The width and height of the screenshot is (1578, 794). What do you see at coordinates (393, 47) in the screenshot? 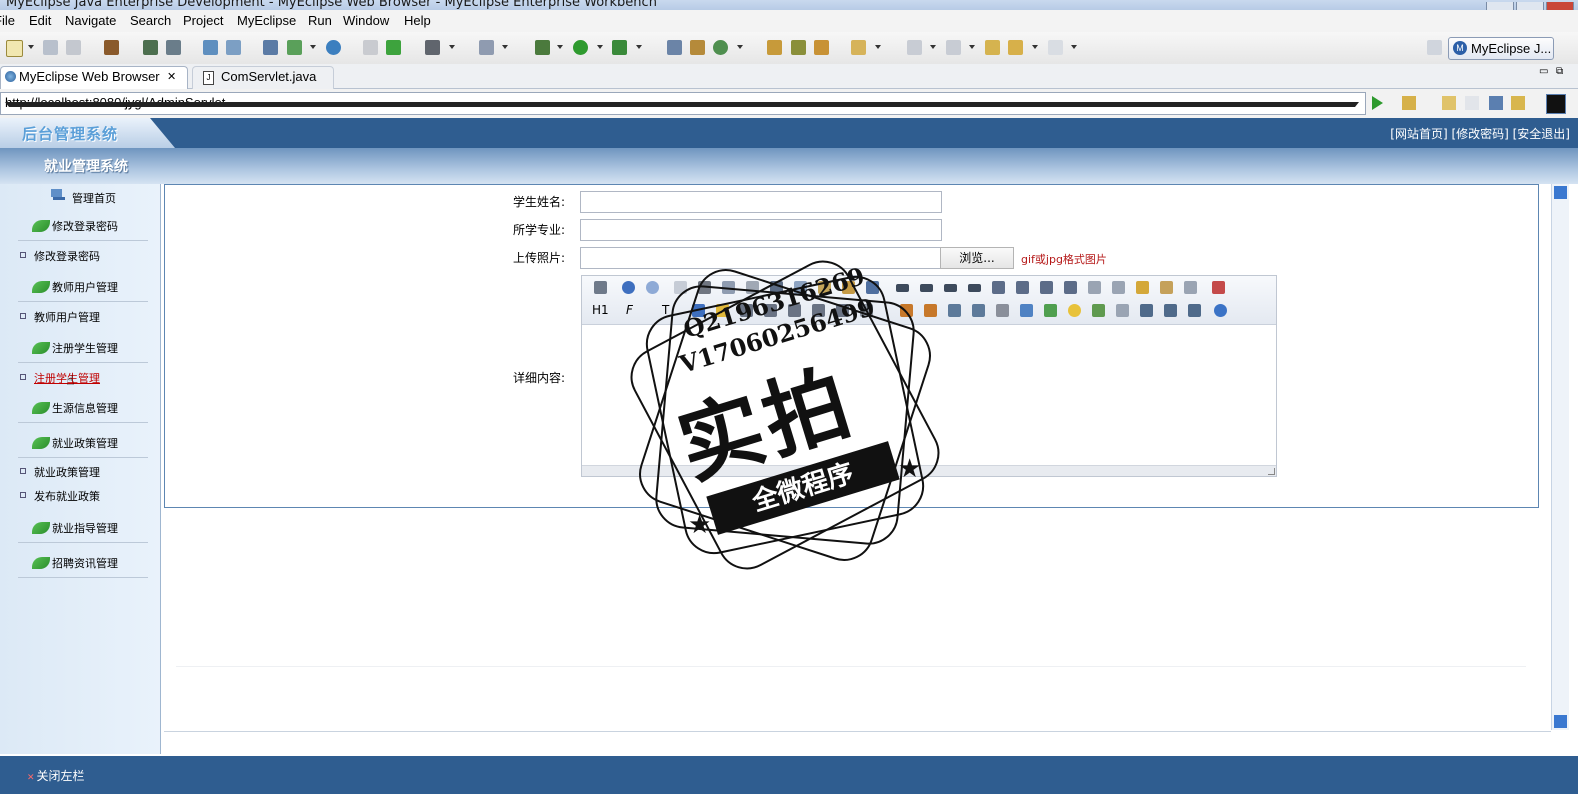
I see `open-file-icon` at bounding box center [393, 47].